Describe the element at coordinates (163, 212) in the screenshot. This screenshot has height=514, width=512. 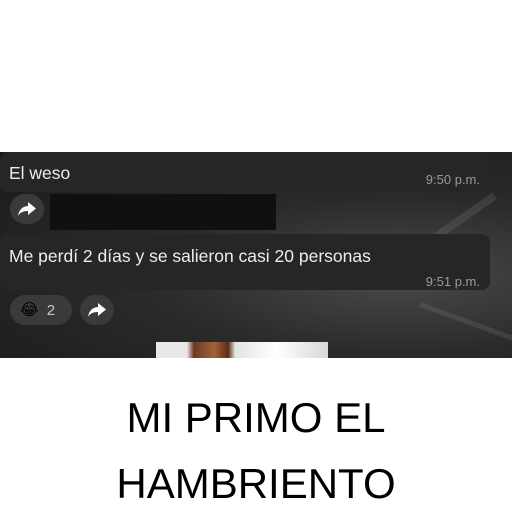
I see `blurred-media` at that location.